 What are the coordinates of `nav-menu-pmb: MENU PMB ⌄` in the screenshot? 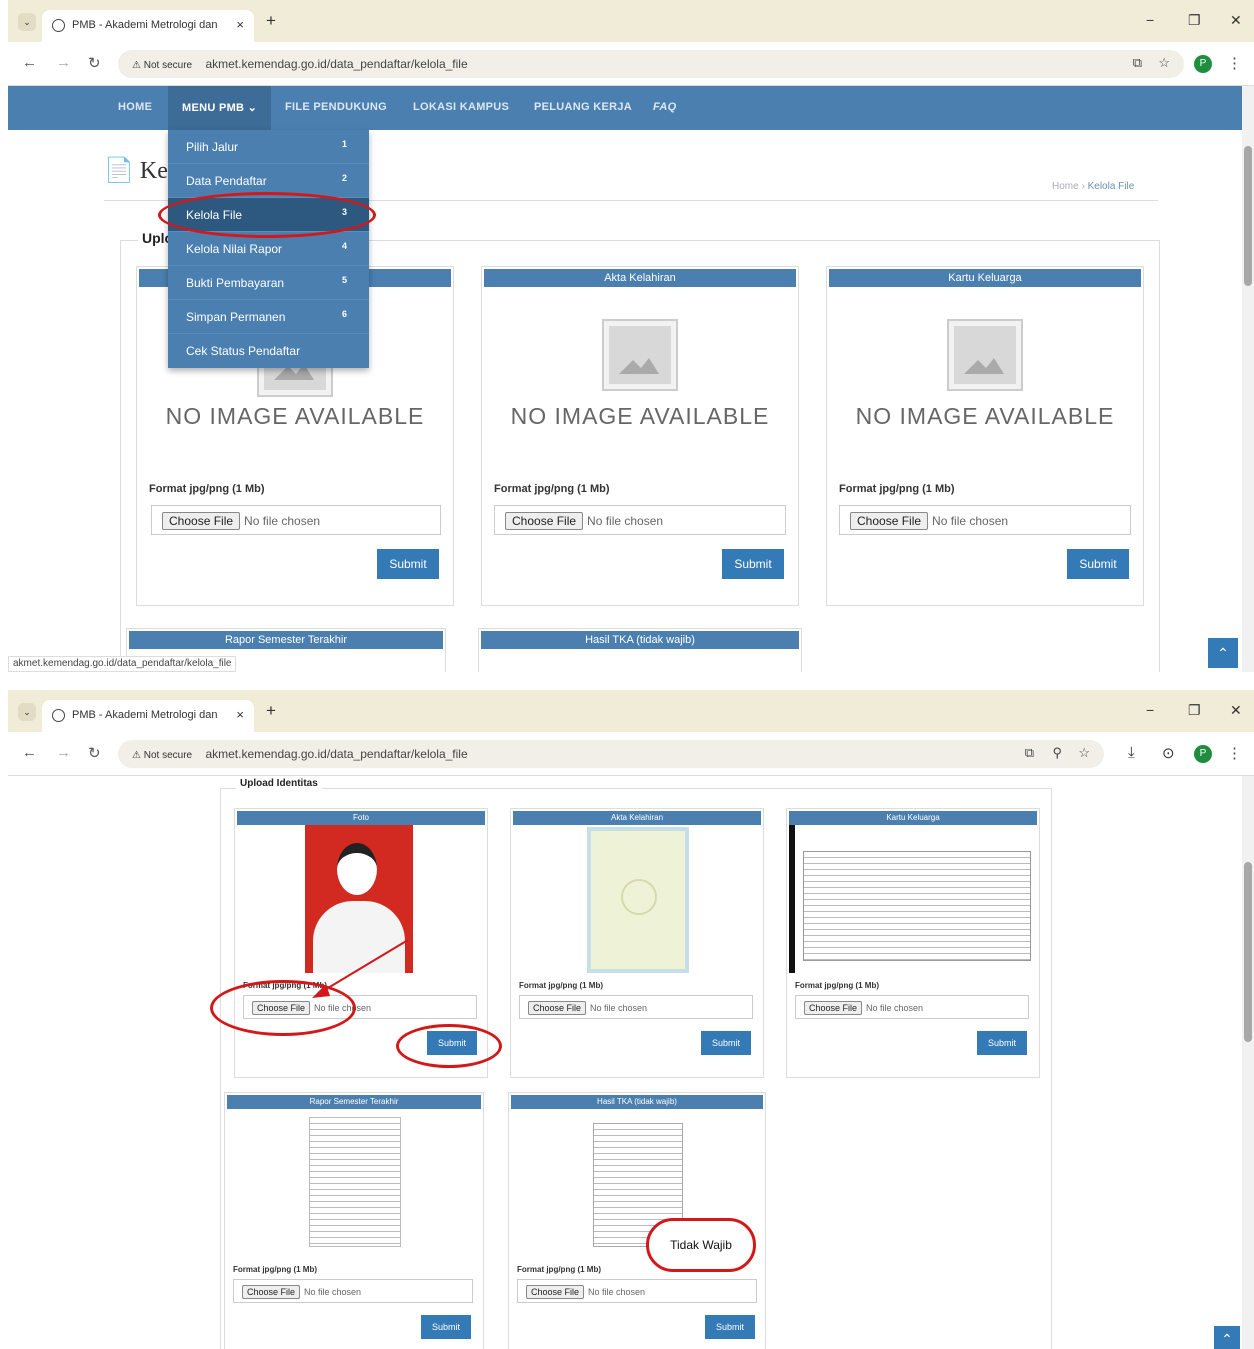 It's located at (220, 108).